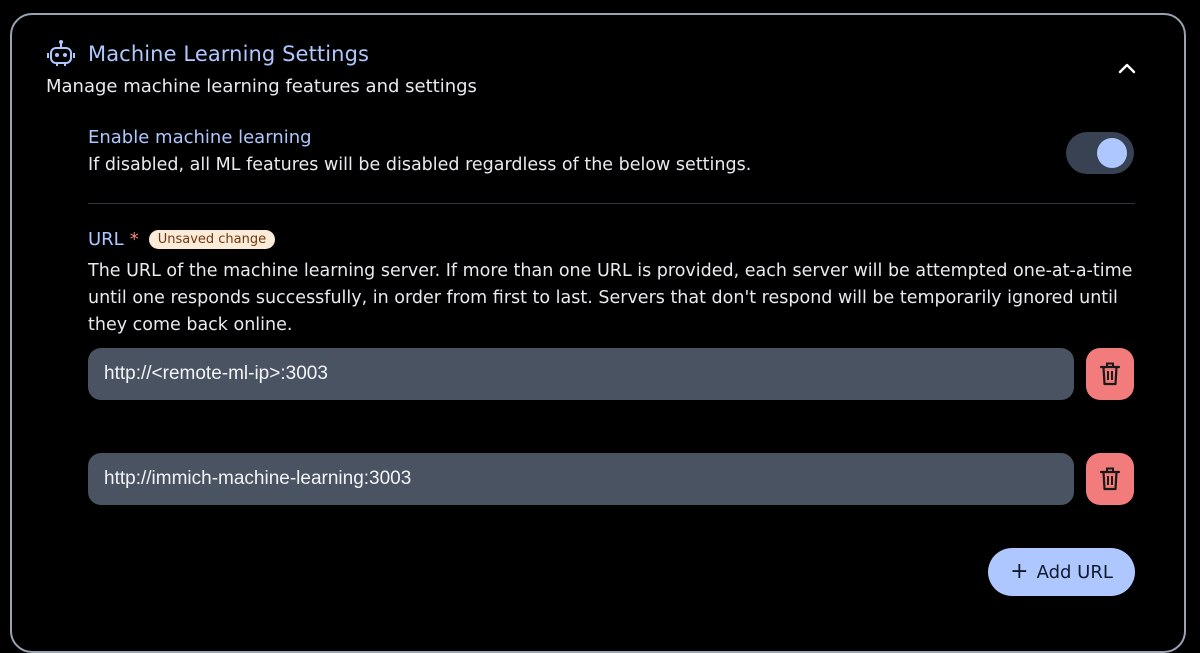 The image size is (1200, 653). I want to click on collapse-button, so click(1127, 68).